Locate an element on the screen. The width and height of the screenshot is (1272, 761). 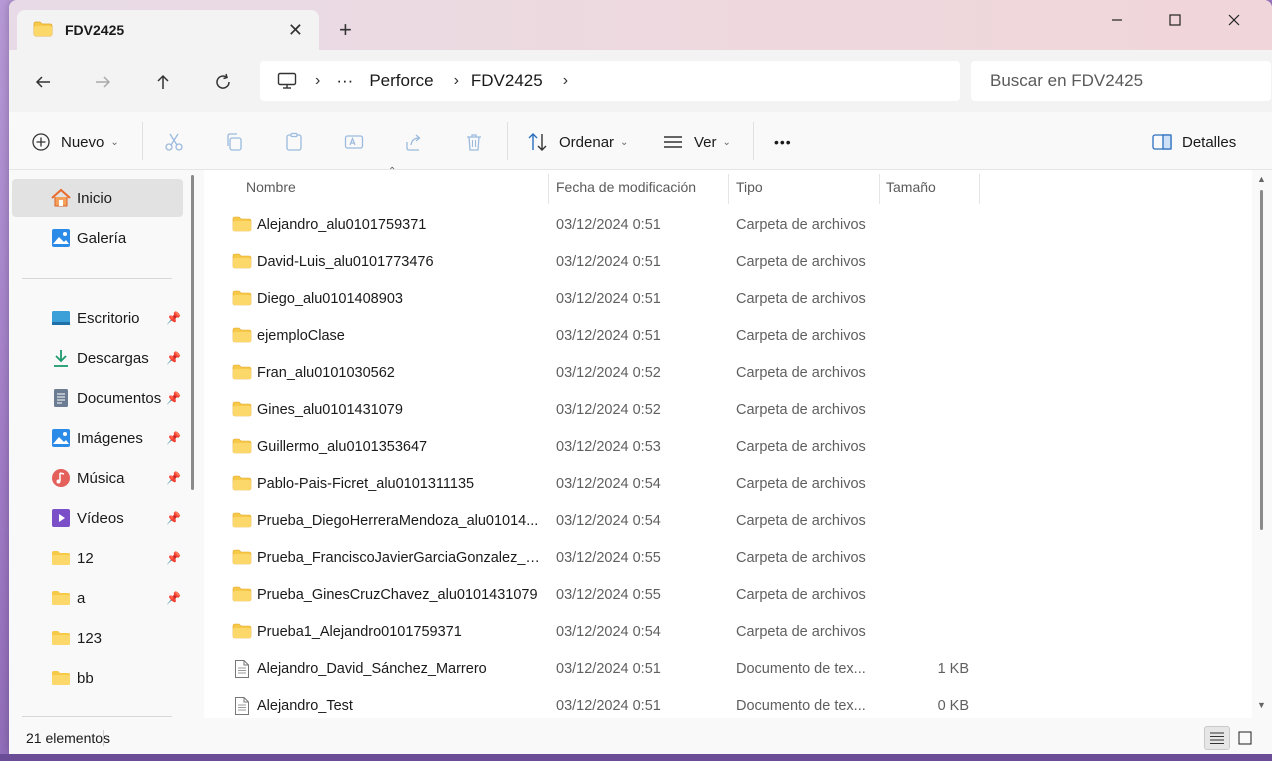
scrollbar-thumb is located at coordinates (1261, 360).